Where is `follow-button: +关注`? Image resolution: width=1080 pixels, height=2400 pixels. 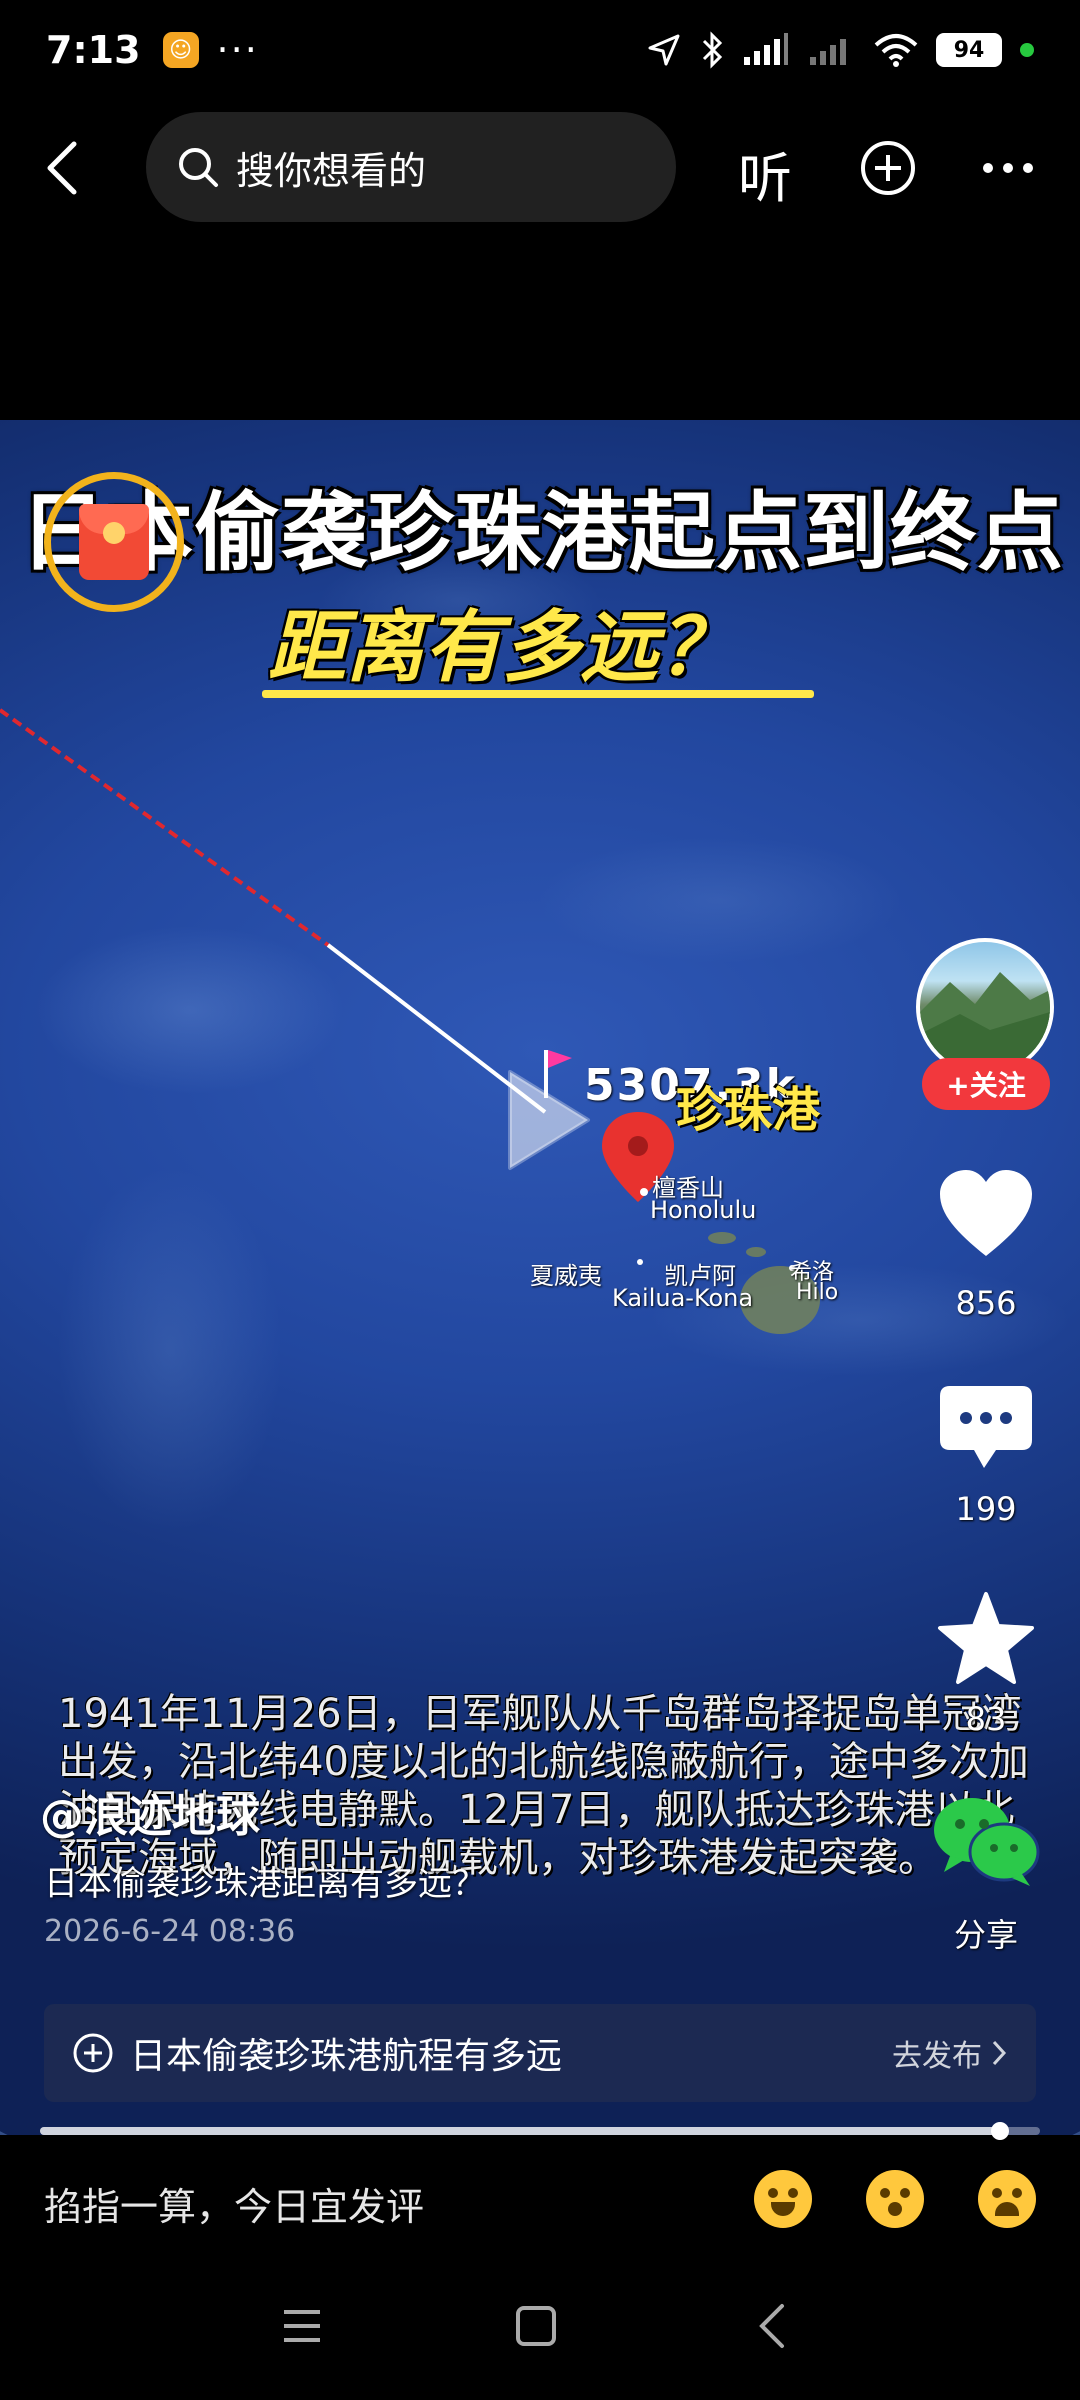
follow-button: +关注 is located at coordinates (986, 1084).